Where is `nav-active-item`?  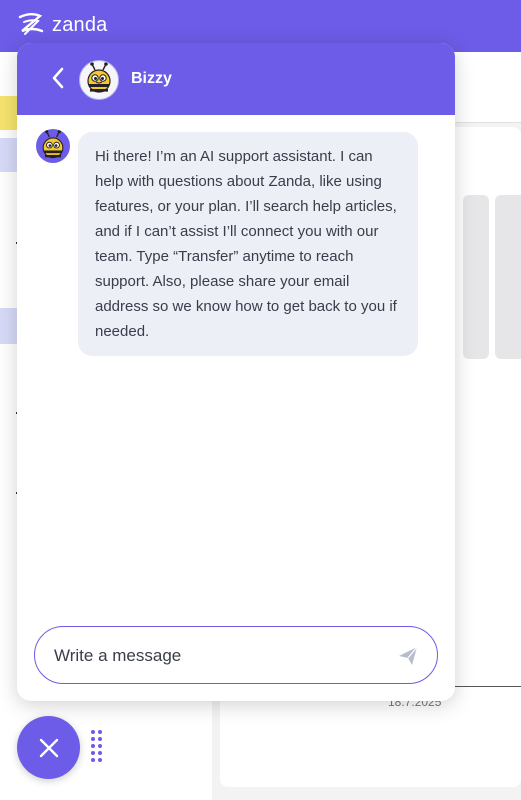
nav-active-item is located at coordinates (9, 326).